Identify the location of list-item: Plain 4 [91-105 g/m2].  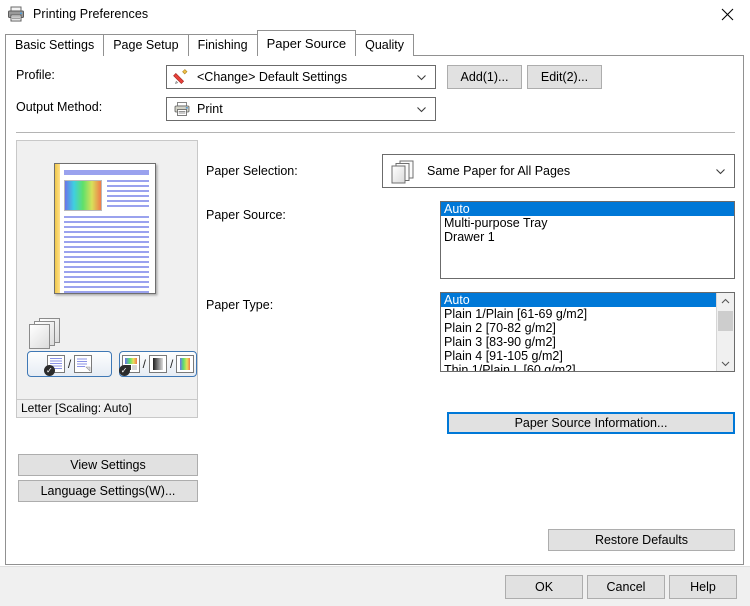
(579, 356).